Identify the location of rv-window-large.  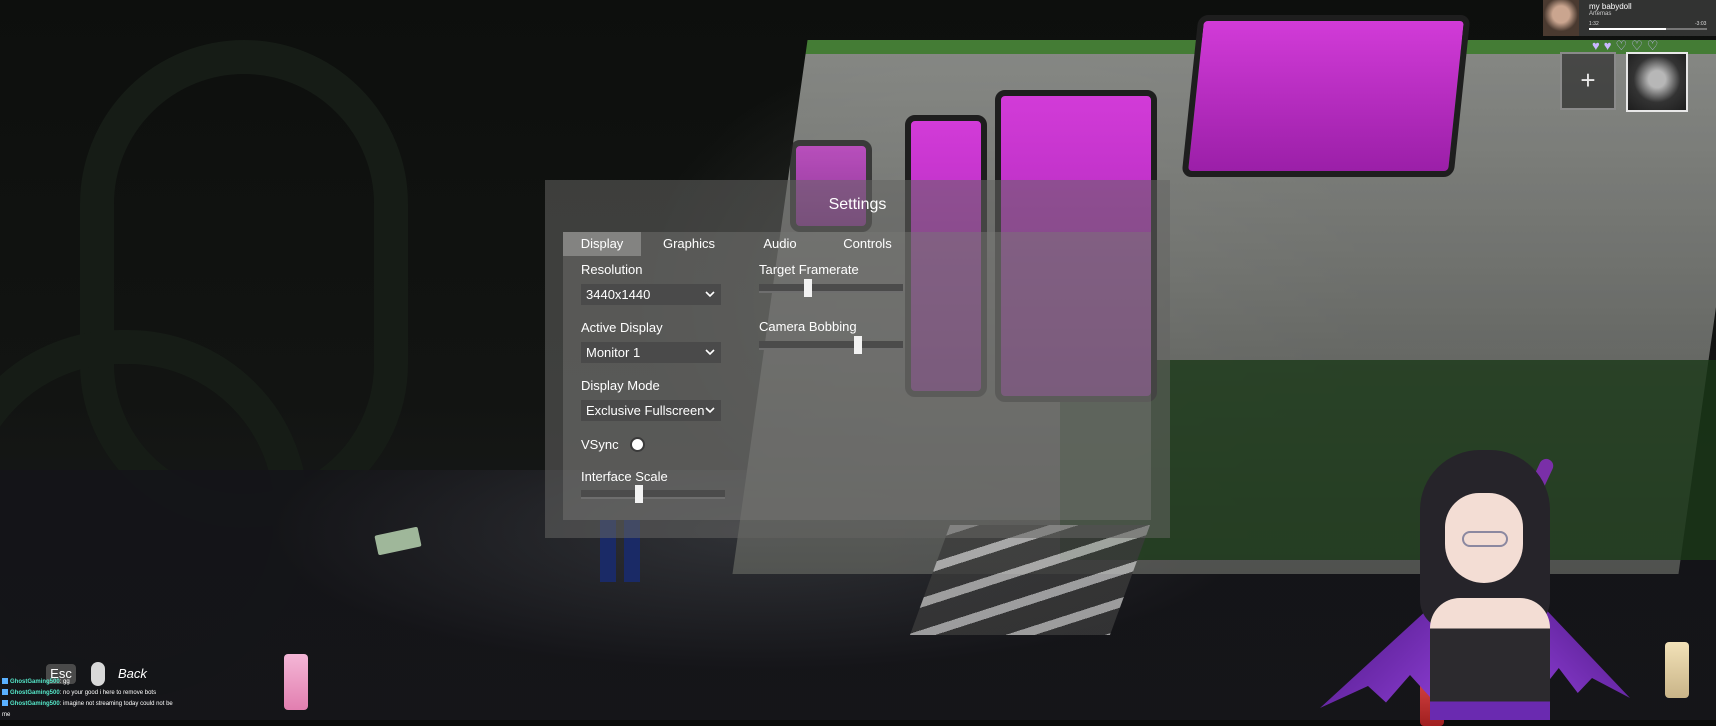
(1326, 96).